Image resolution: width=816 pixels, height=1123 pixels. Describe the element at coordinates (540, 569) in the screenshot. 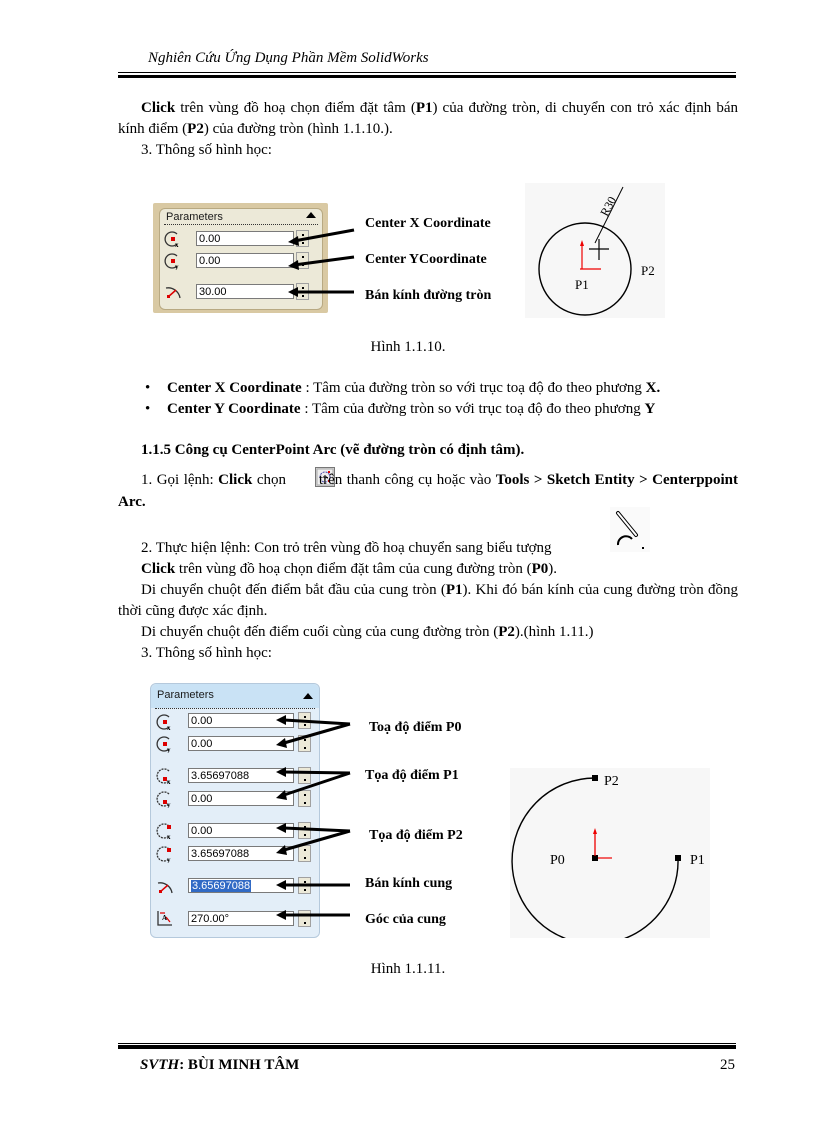

I see `bold-p0: P0` at that location.